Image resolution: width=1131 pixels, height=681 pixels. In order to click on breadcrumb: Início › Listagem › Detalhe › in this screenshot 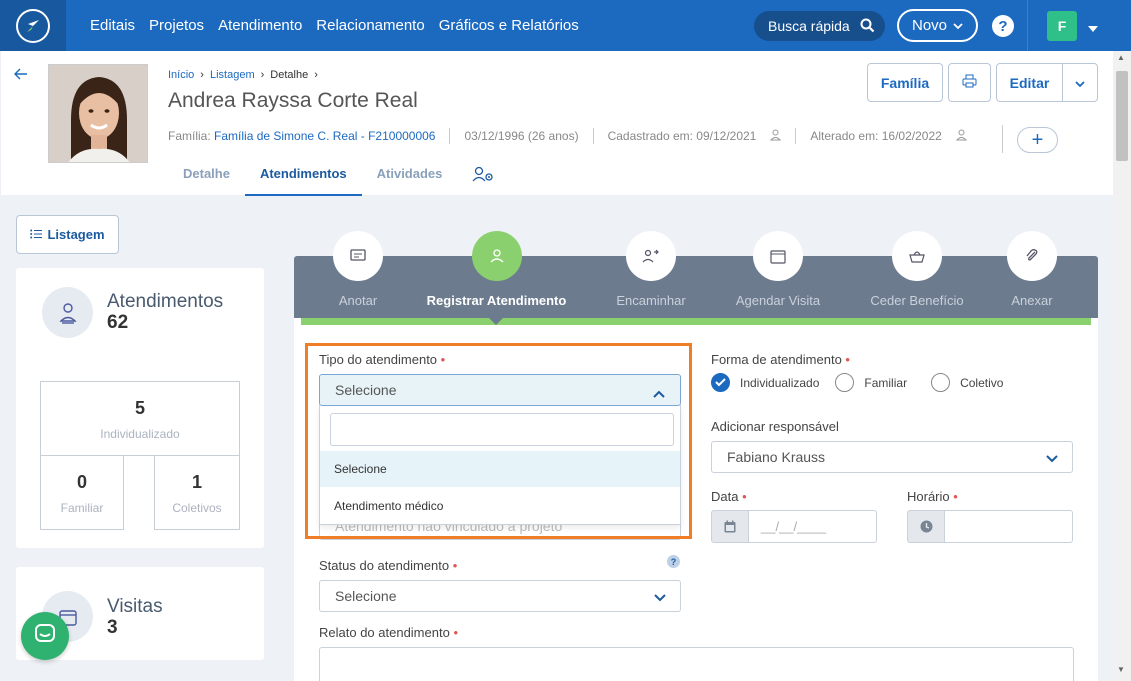, I will do `click(243, 75)`.